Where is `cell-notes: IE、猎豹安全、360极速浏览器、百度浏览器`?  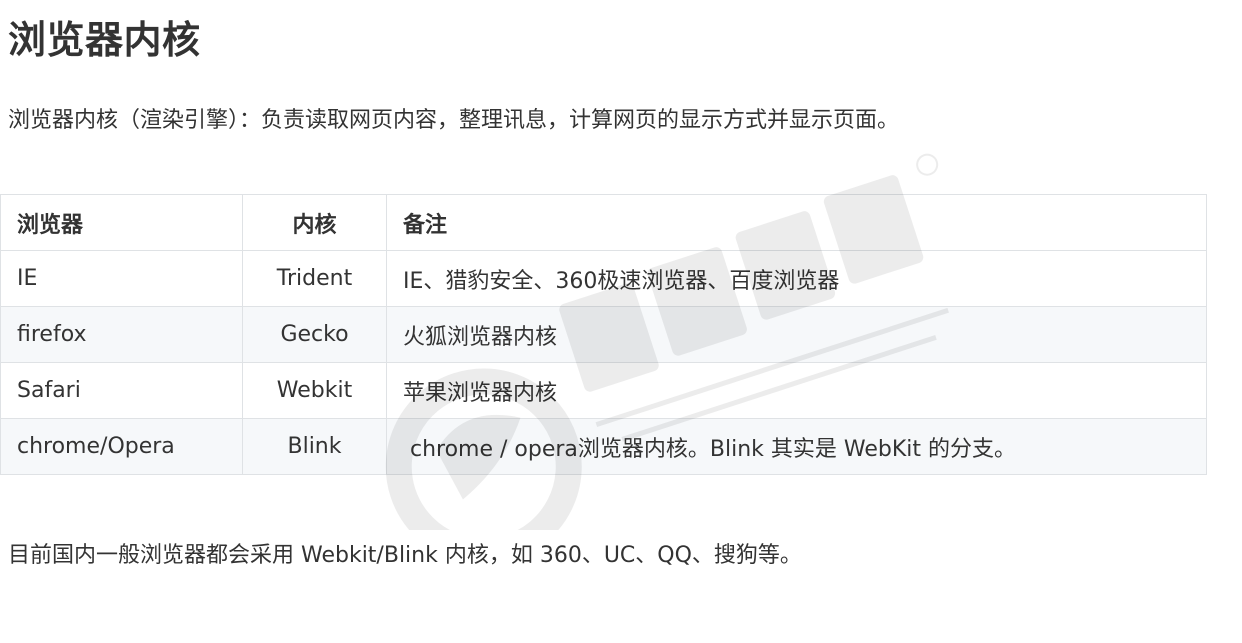
cell-notes: IE、猎豹安全、360极速浏览器、百度浏览器 is located at coordinates (796, 278).